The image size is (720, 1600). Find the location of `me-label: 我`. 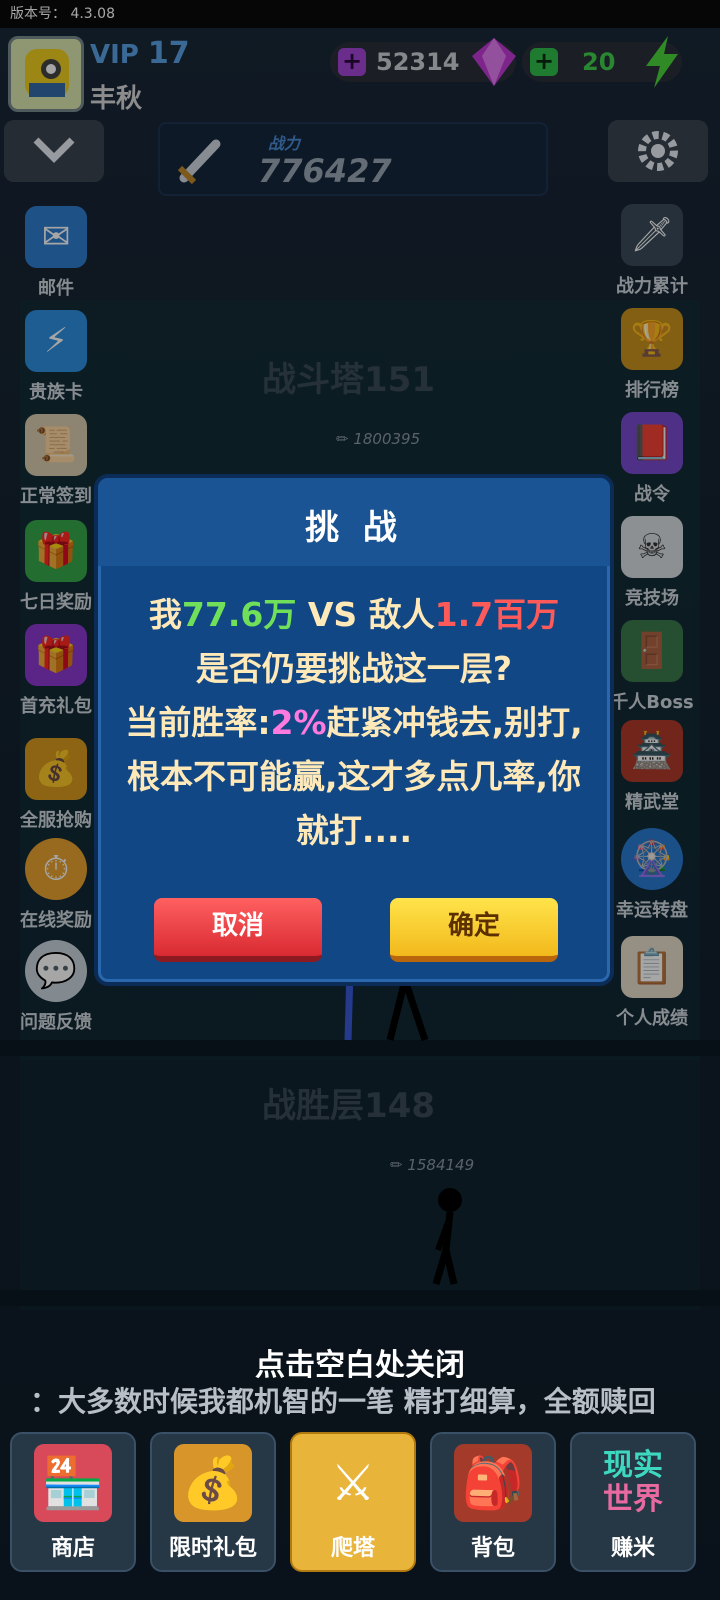

me-label: 我 is located at coordinates (165, 614).